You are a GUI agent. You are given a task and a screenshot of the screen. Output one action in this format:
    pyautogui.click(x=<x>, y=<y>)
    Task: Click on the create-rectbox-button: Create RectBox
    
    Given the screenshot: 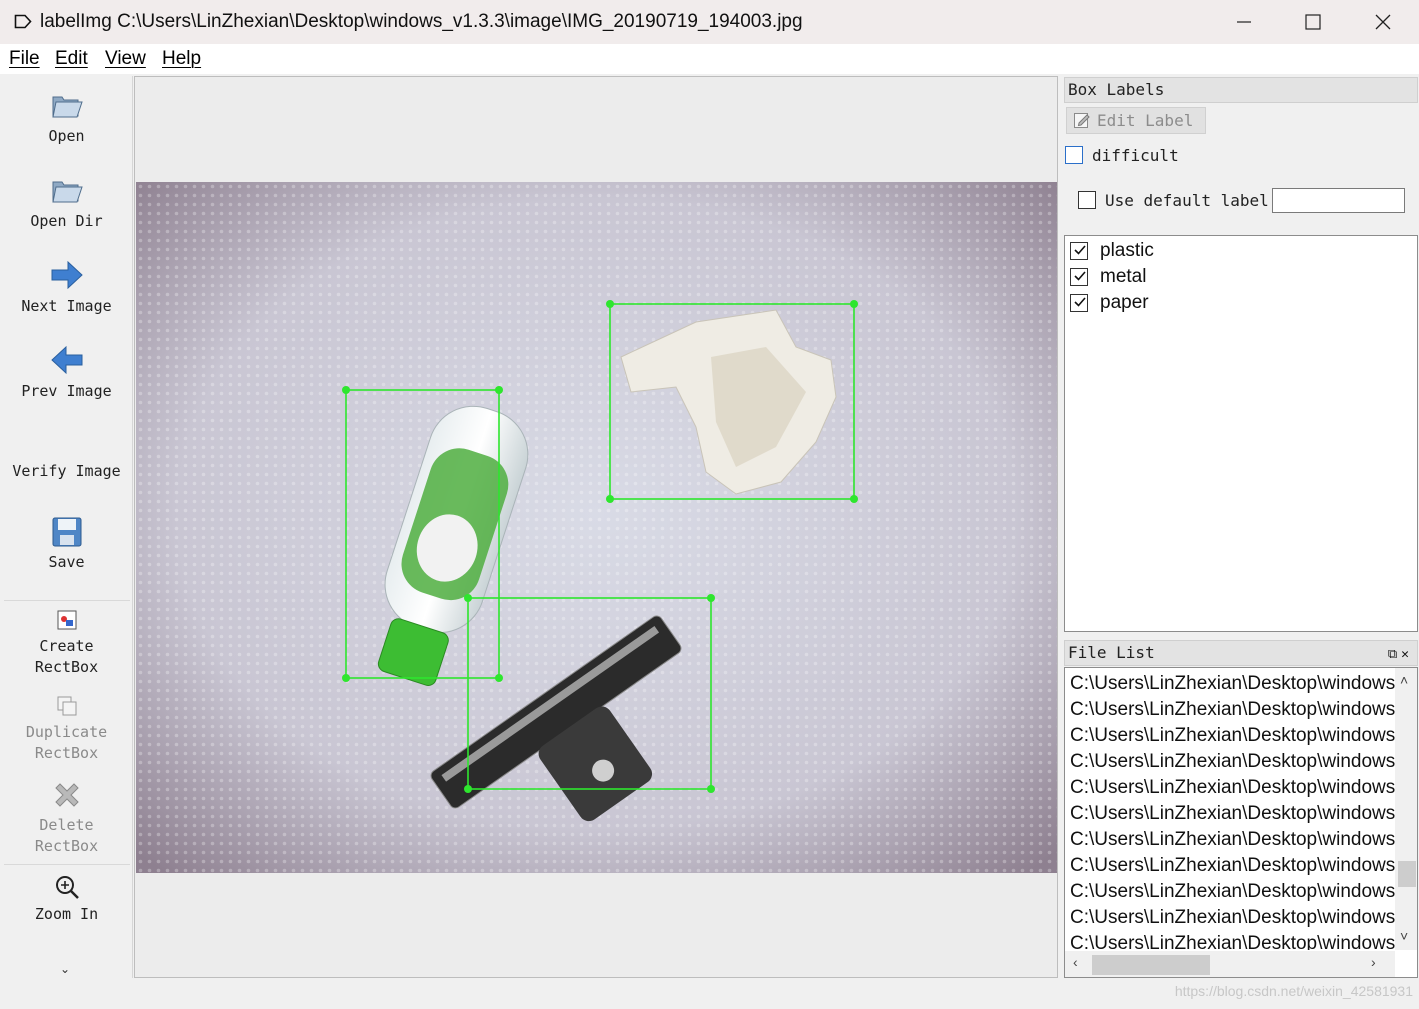 What is the action you would take?
    pyautogui.click(x=66, y=643)
    